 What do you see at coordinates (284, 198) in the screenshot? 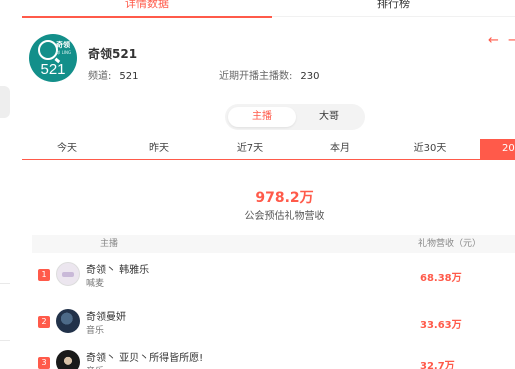
I see `total-revenue-value: 978.2万` at bounding box center [284, 198].